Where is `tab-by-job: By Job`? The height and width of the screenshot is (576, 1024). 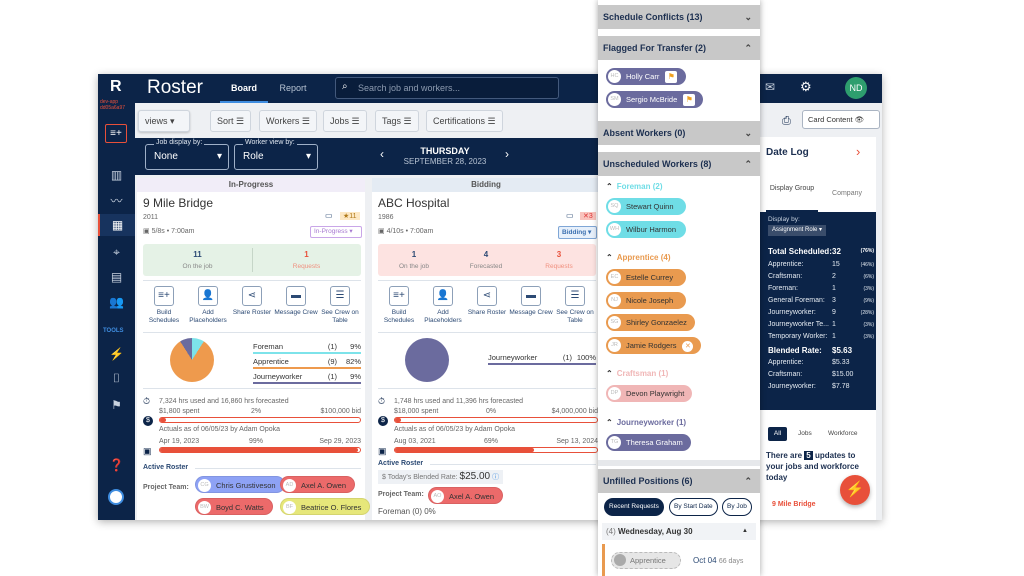 tab-by-job: By Job is located at coordinates (737, 507).